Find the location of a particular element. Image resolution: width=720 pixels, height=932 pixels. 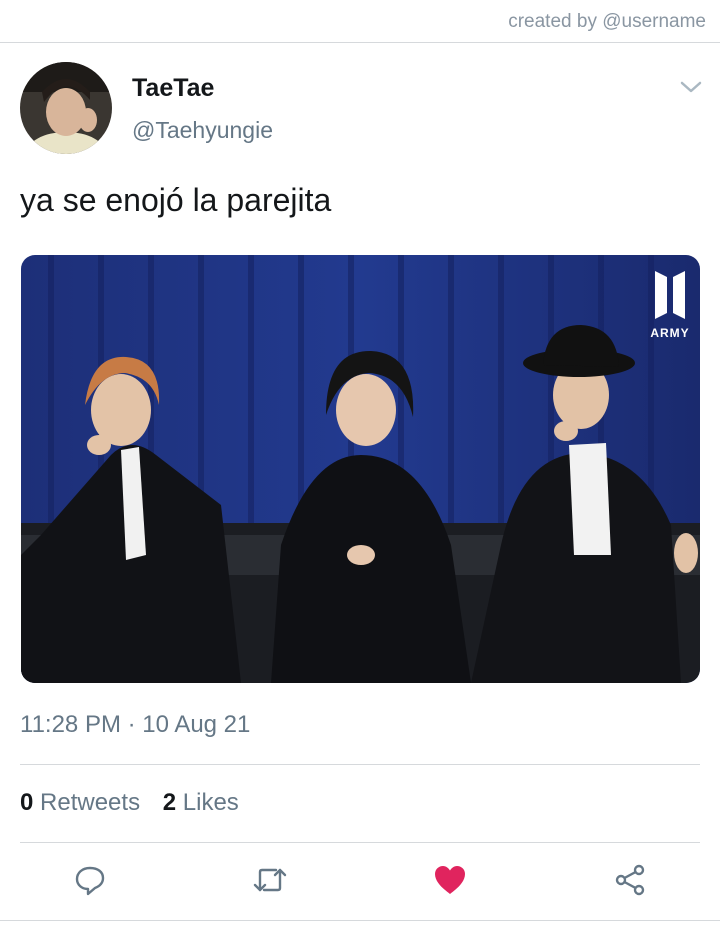

reply-button is located at coordinates (90, 880).